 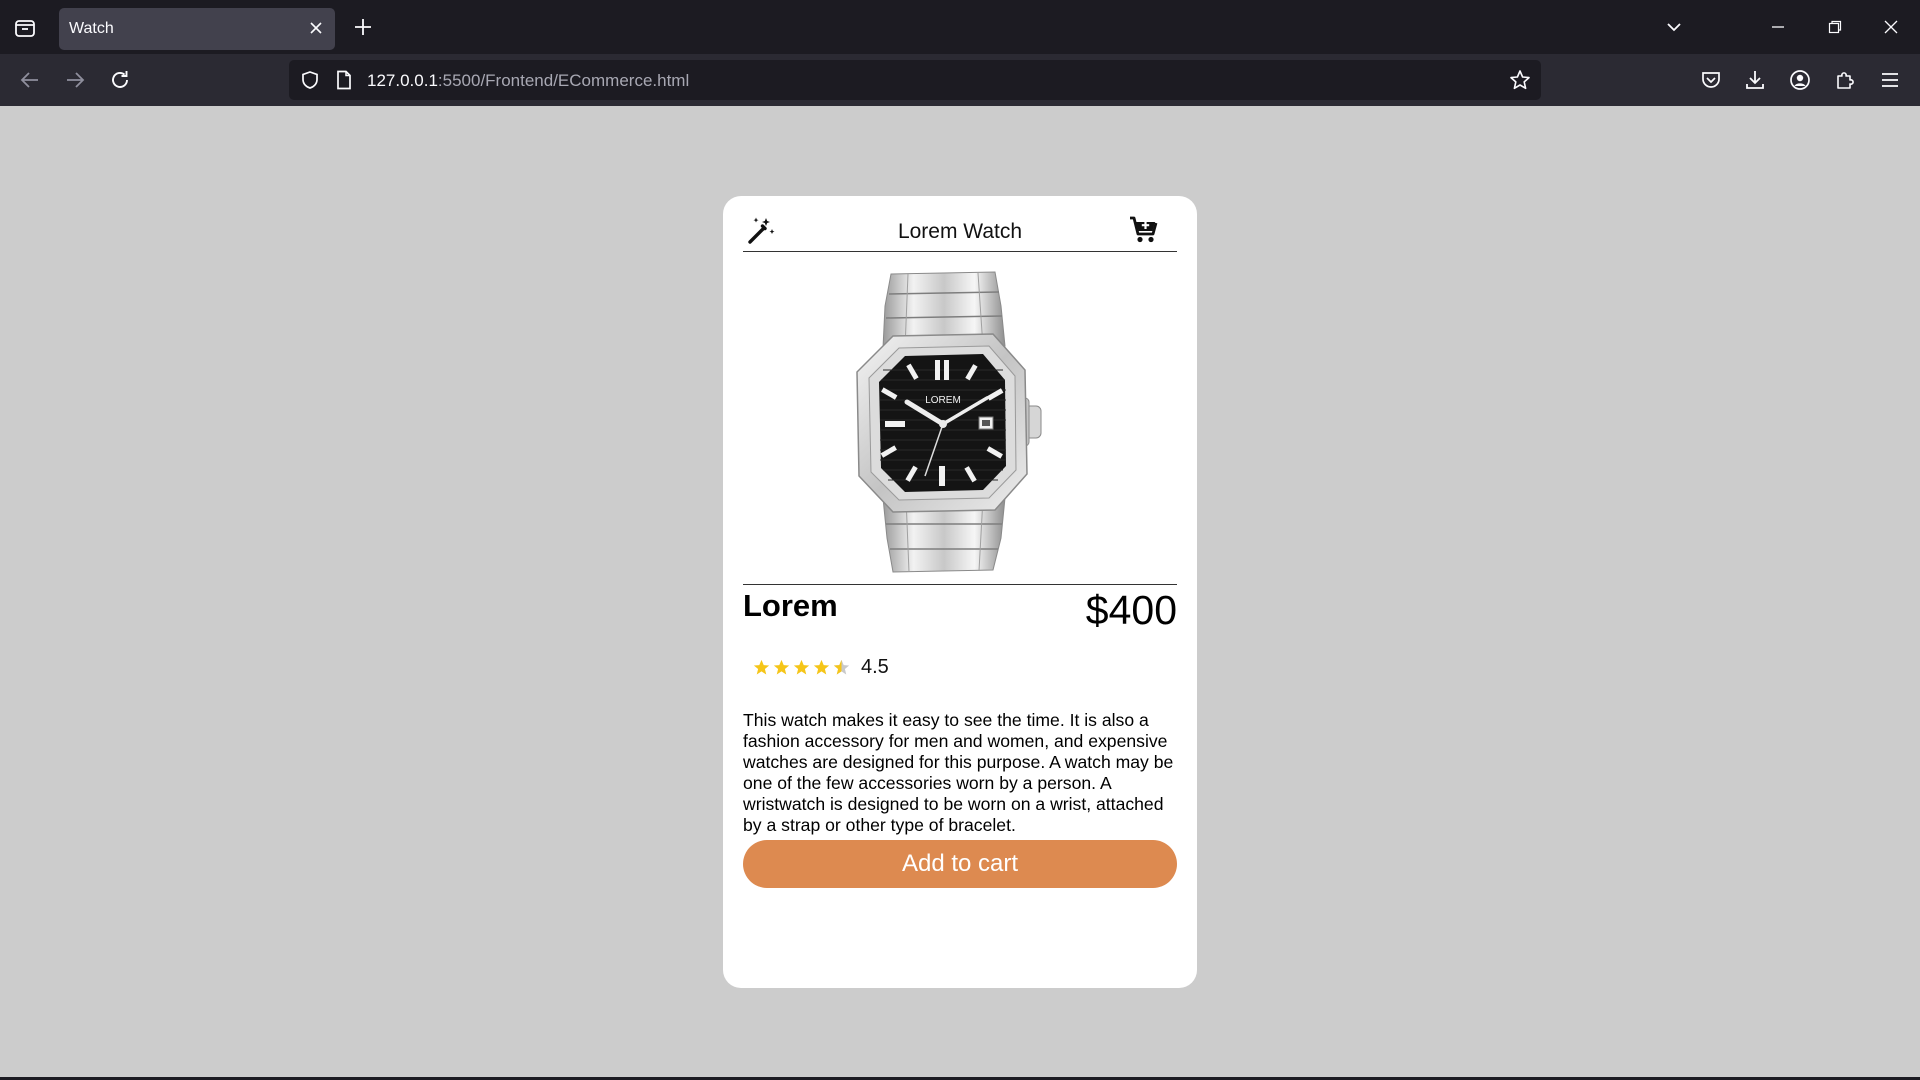 What do you see at coordinates (1131, 610) in the screenshot?
I see `product-price: $400` at bounding box center [1131, 610].